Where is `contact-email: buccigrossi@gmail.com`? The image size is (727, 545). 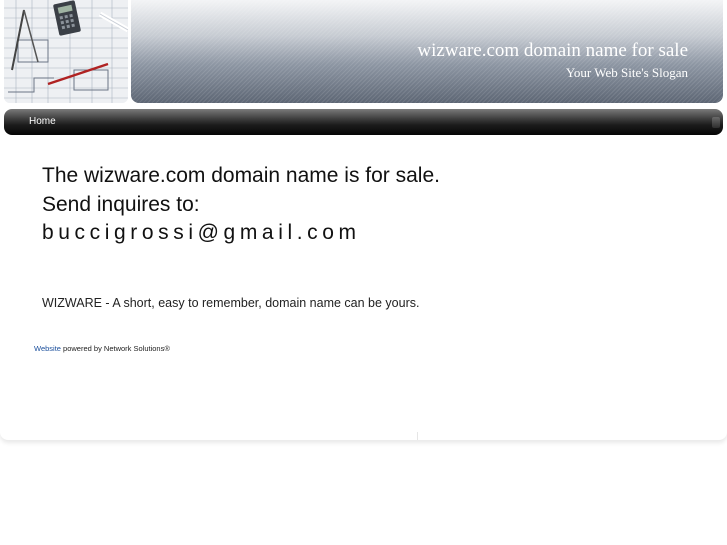 contact-email: buccigrossi@gmail.com is located at coordinates (201, 232).